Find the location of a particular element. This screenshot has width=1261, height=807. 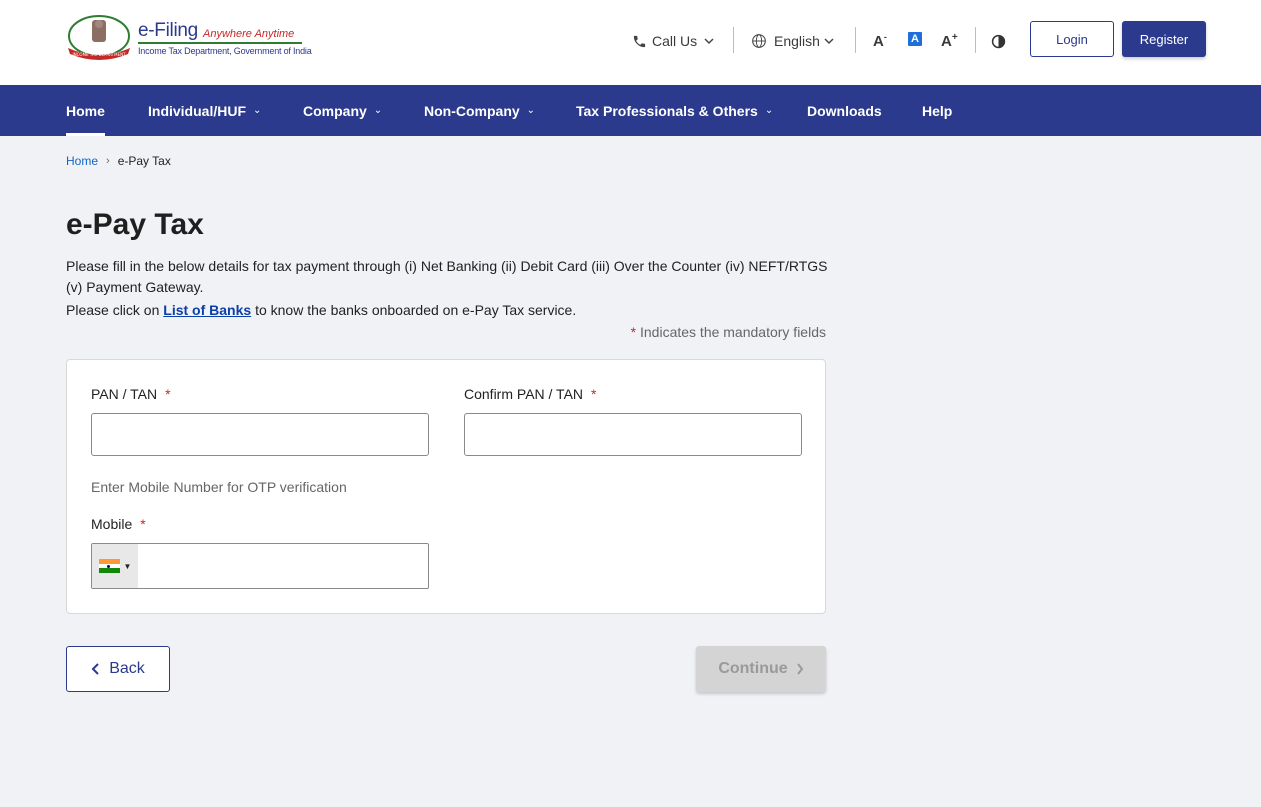

list-of-banks-link: List of Banks is located at coordinates (207, 310).